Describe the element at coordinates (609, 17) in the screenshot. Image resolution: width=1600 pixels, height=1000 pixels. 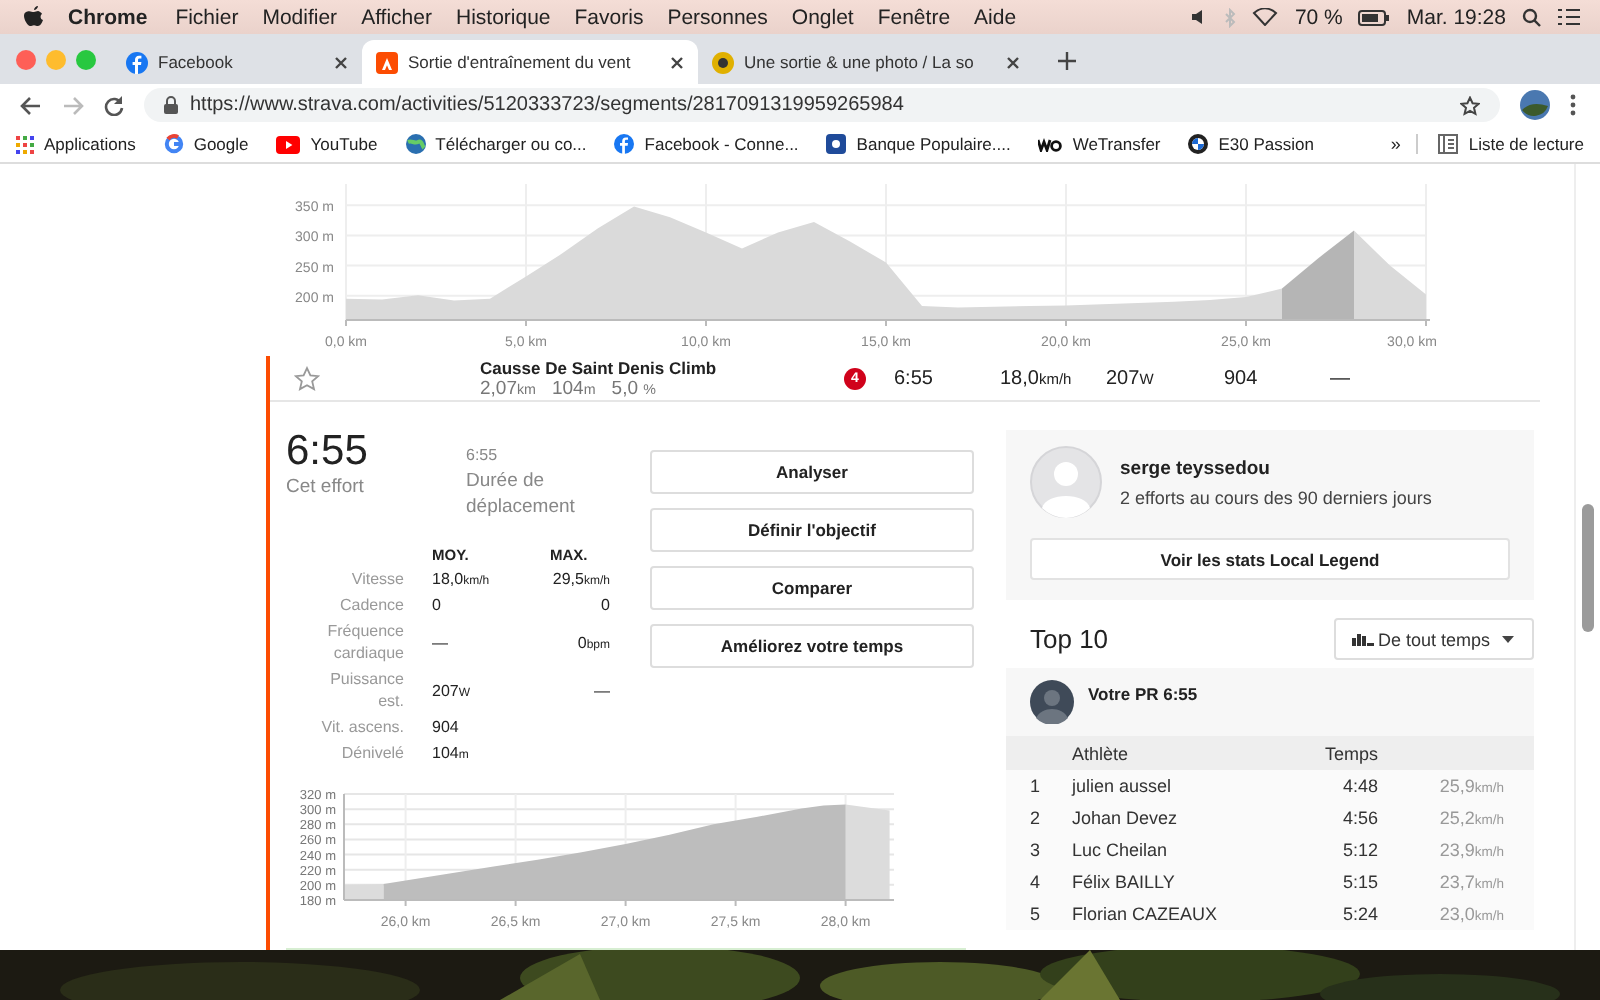
I see `menu-item: Favoris` at that location.